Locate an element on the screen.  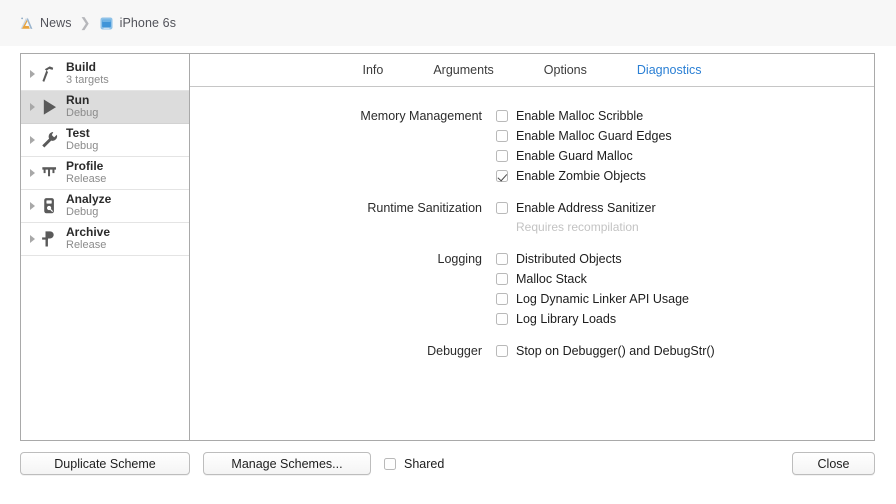
checkbox-row: Log Library Loads is located at coordinates (592, 319).